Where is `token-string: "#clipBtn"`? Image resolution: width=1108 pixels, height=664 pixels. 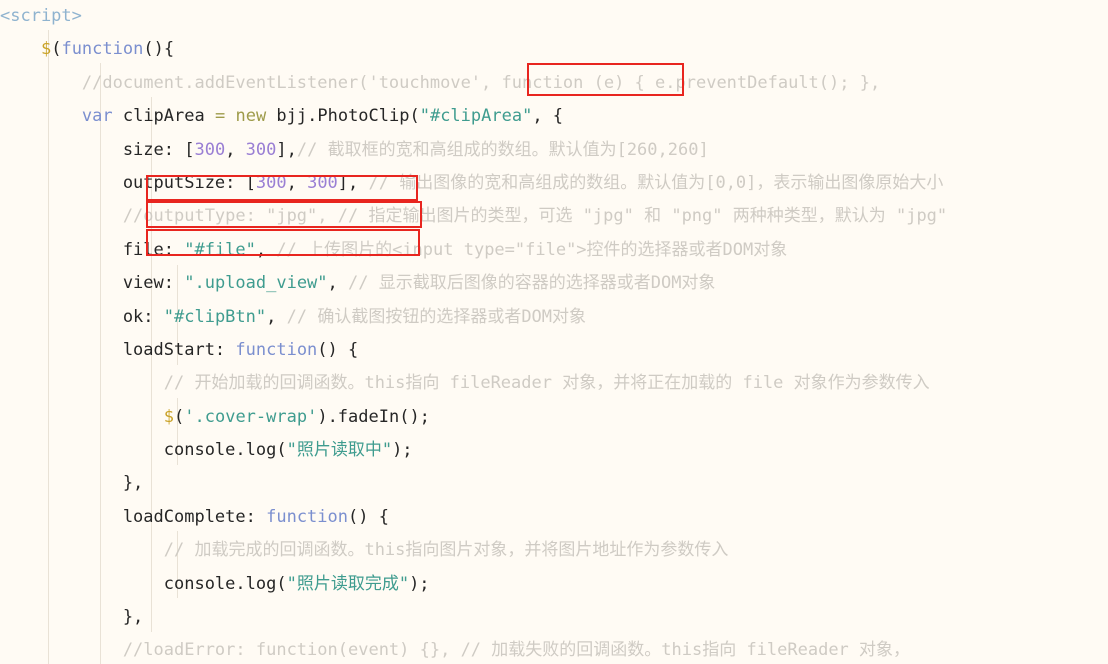 token-string: "#clipBtn" is located at coordinates (215, 316).